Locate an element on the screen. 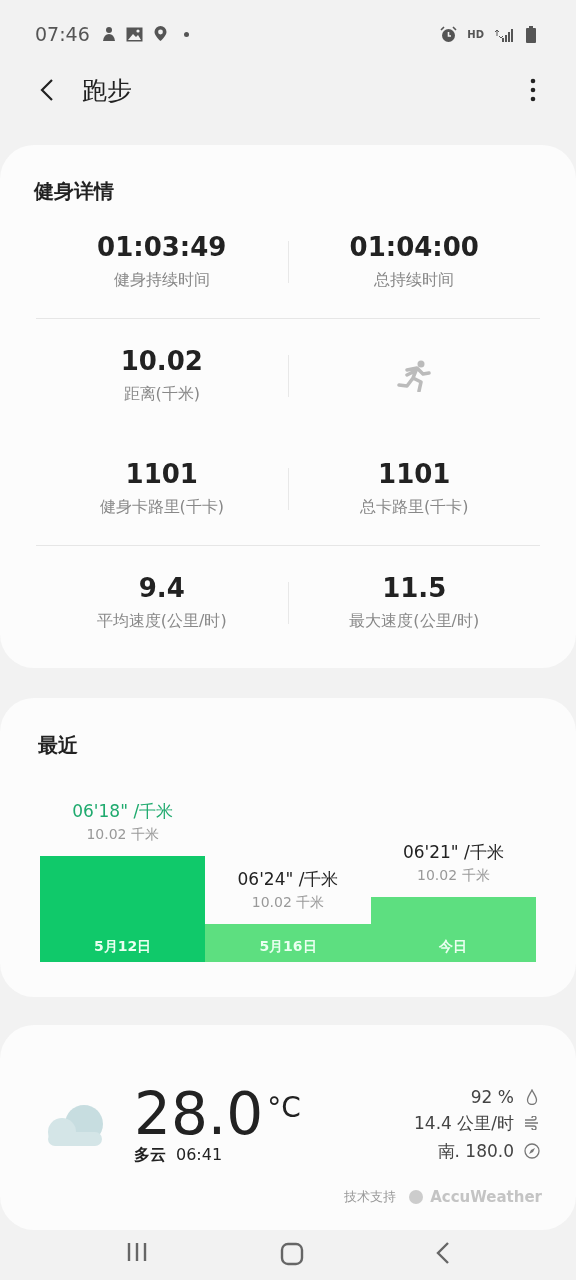  home-icon is located at coordinates (292, 1254).